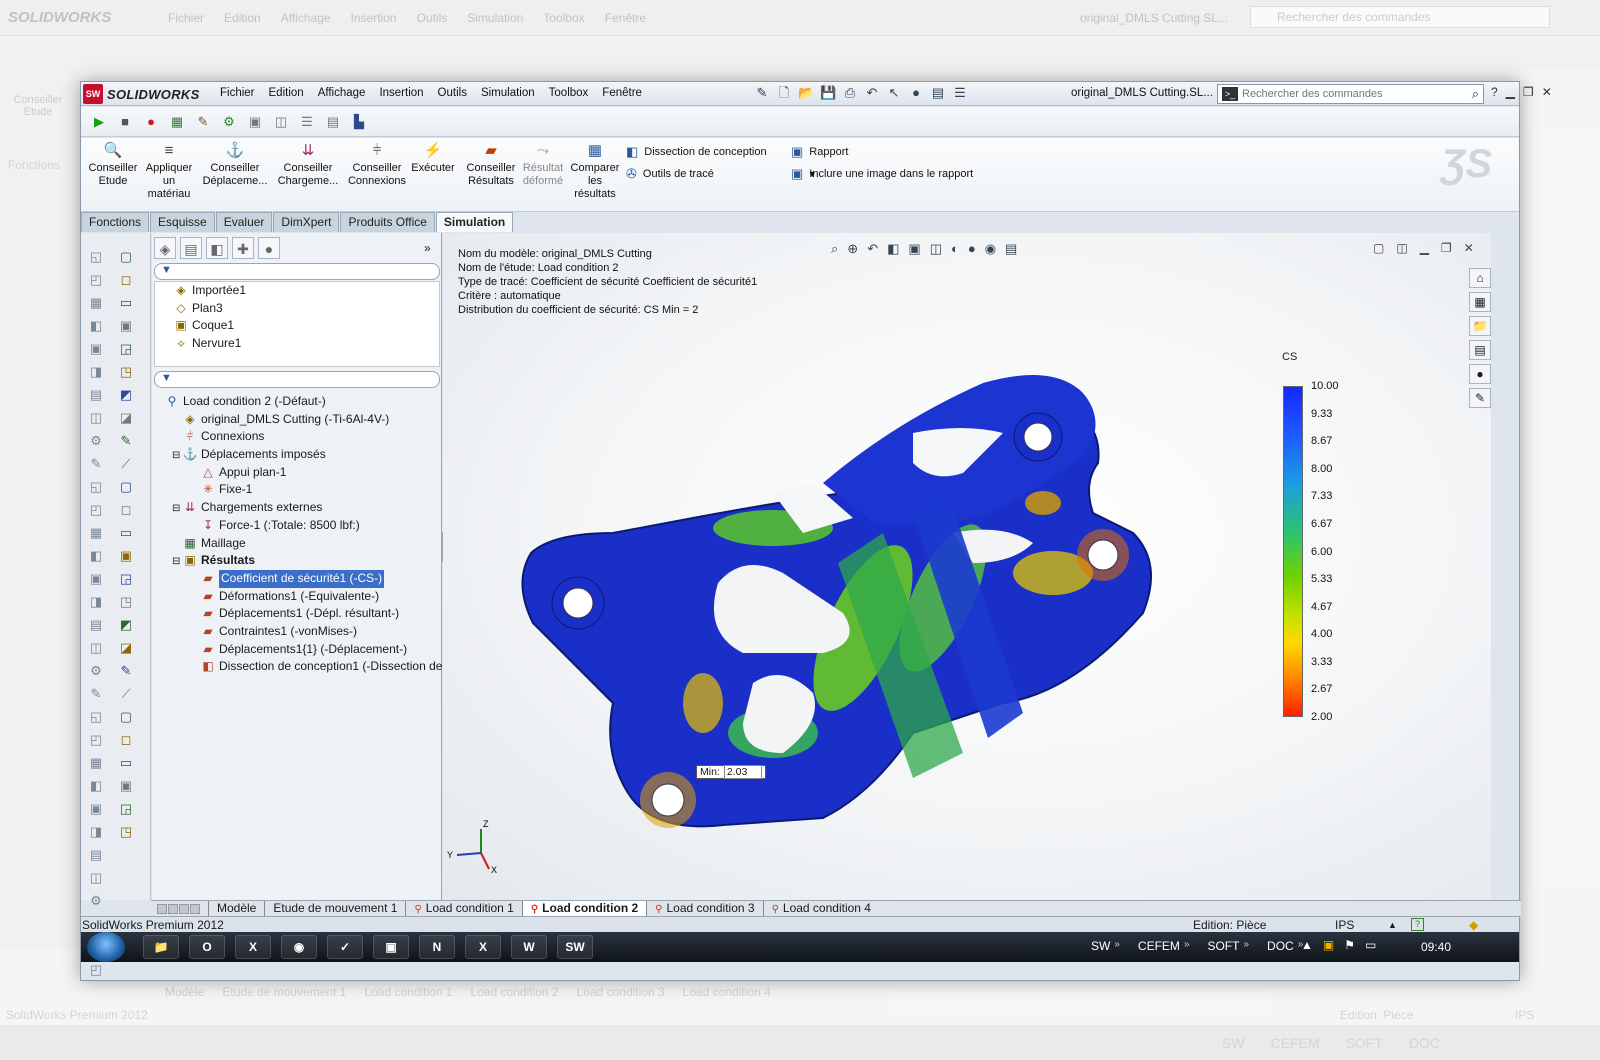  Describe the element at coordinates (237, 93) in the screenshot. I see `menu-fichier: Fichier` at that location.